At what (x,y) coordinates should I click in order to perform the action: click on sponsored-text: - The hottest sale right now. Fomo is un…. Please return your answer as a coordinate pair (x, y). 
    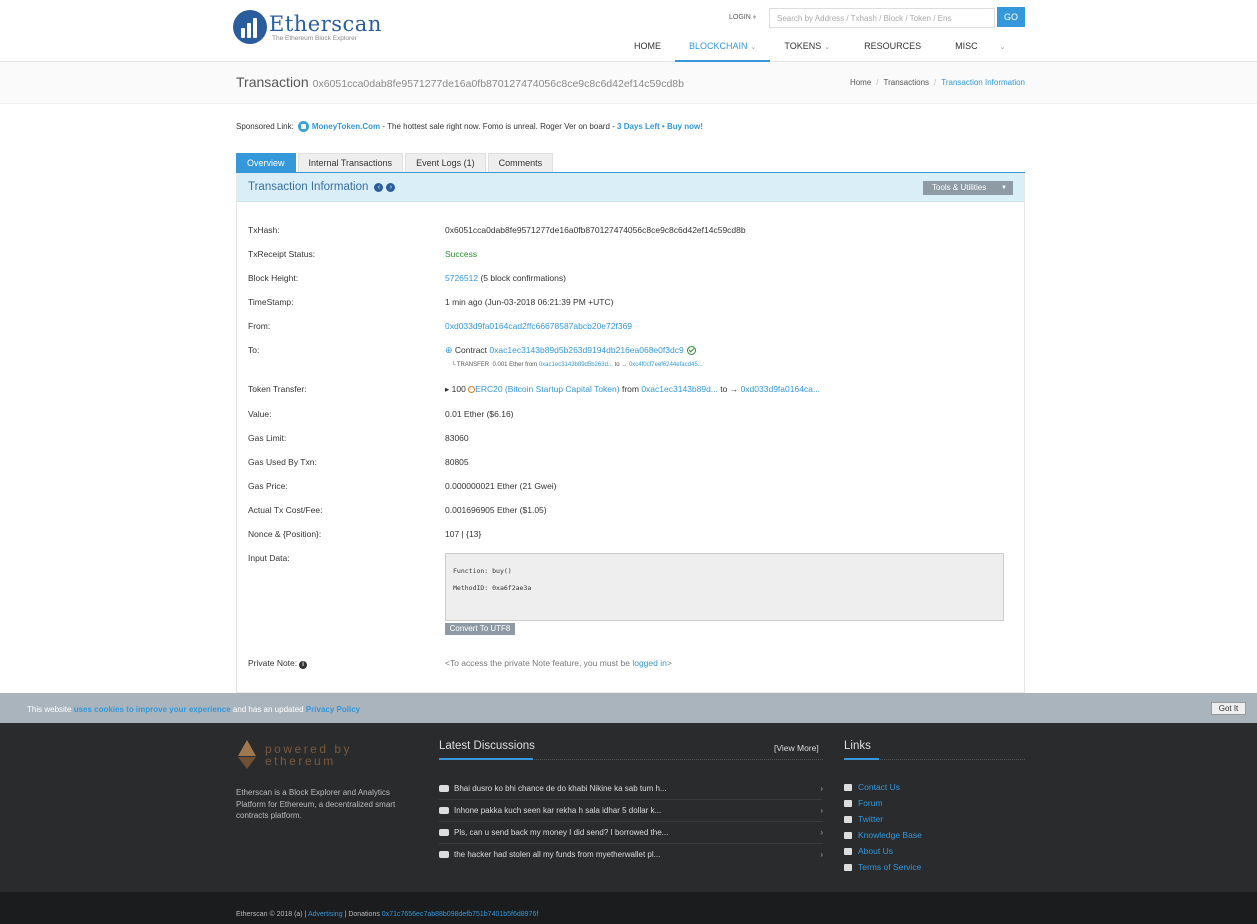
    Looking at the image, I should click on (499, 126).